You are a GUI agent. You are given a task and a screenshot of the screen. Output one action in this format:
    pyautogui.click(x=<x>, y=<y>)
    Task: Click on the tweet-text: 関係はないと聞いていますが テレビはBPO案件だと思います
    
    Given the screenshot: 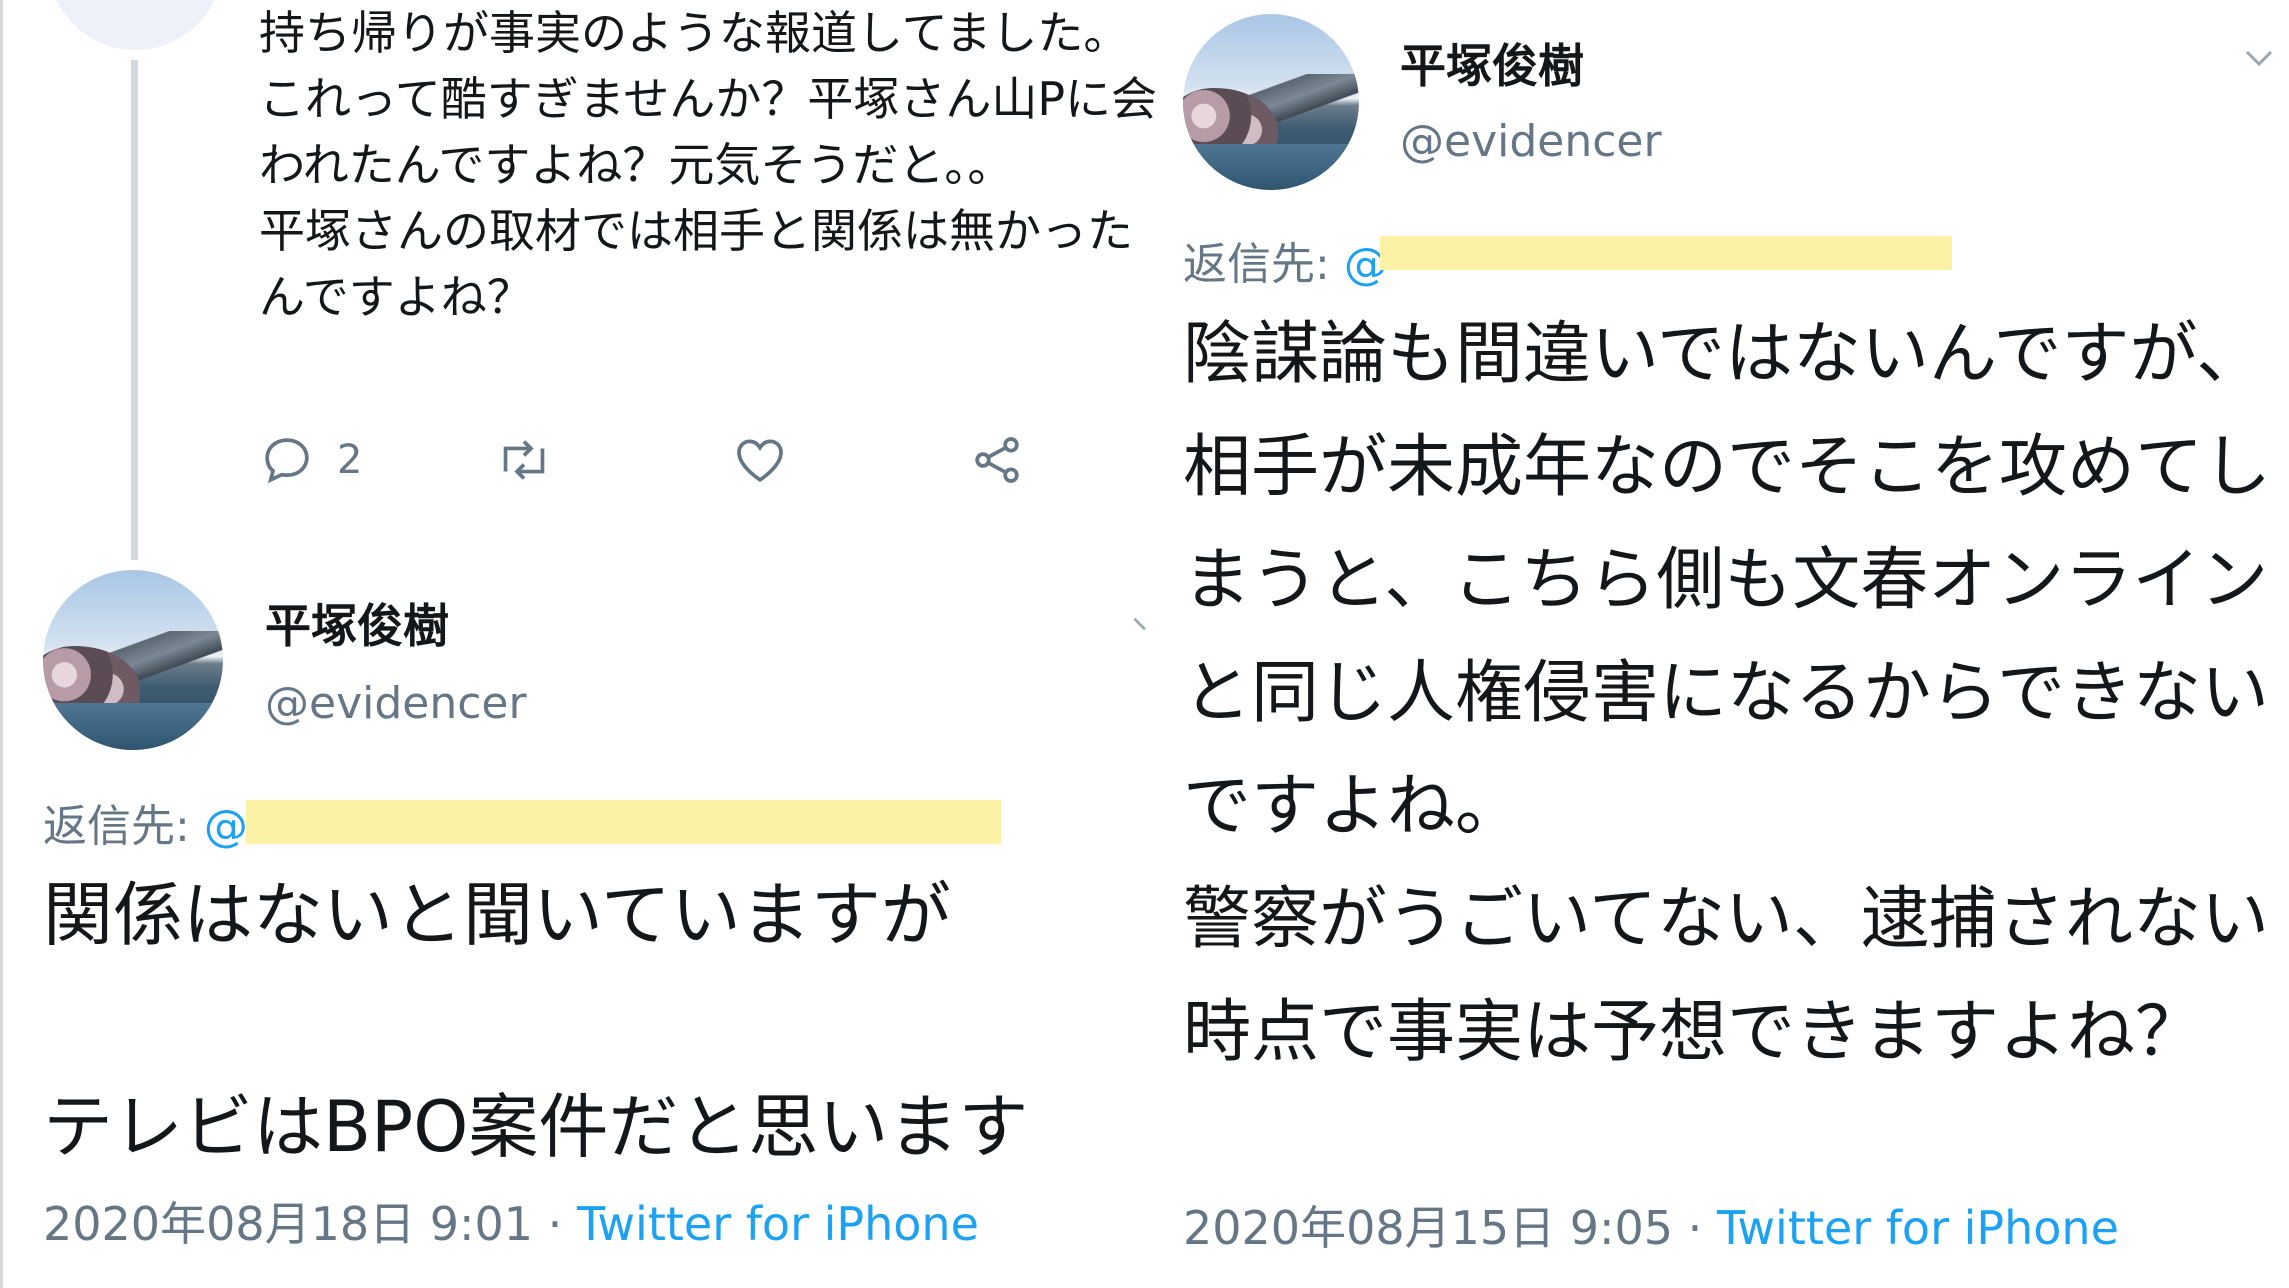 What is the action you would take?
    pyautogui.click(x=536, y=1021)
    